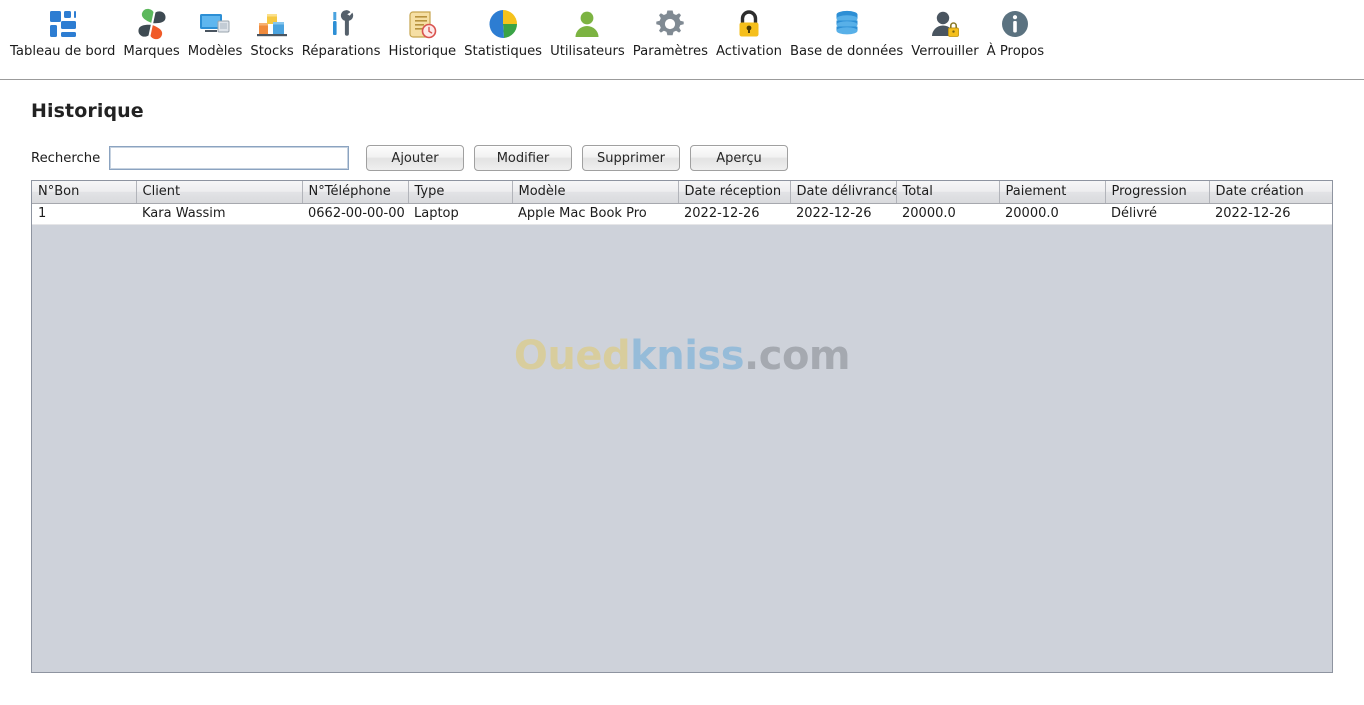 This screenshot has height=705, width=1364. I want to click on watermark-part-1: Oued, so click(572, 356).